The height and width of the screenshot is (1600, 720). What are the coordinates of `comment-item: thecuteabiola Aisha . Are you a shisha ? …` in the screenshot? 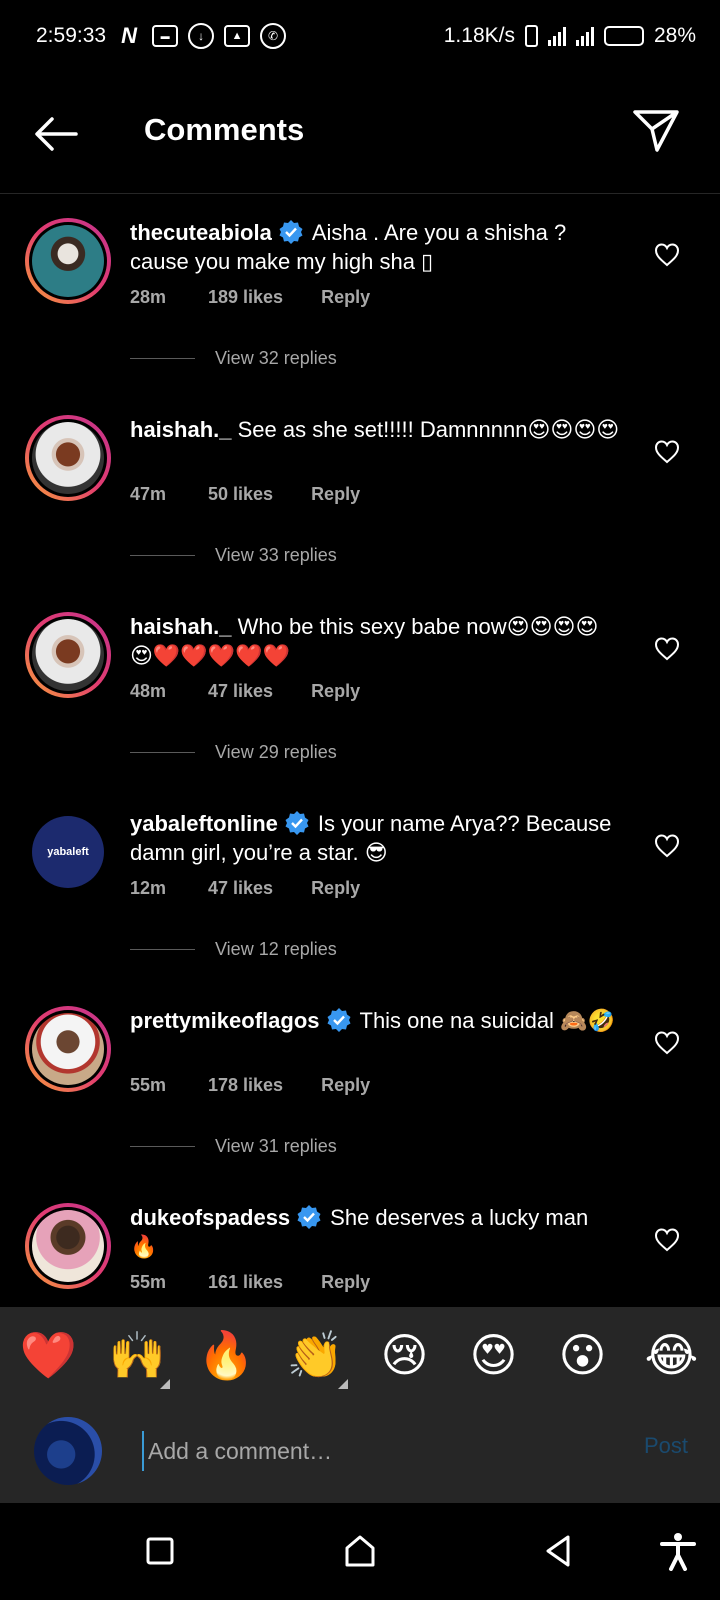 It's located at (360, 293).